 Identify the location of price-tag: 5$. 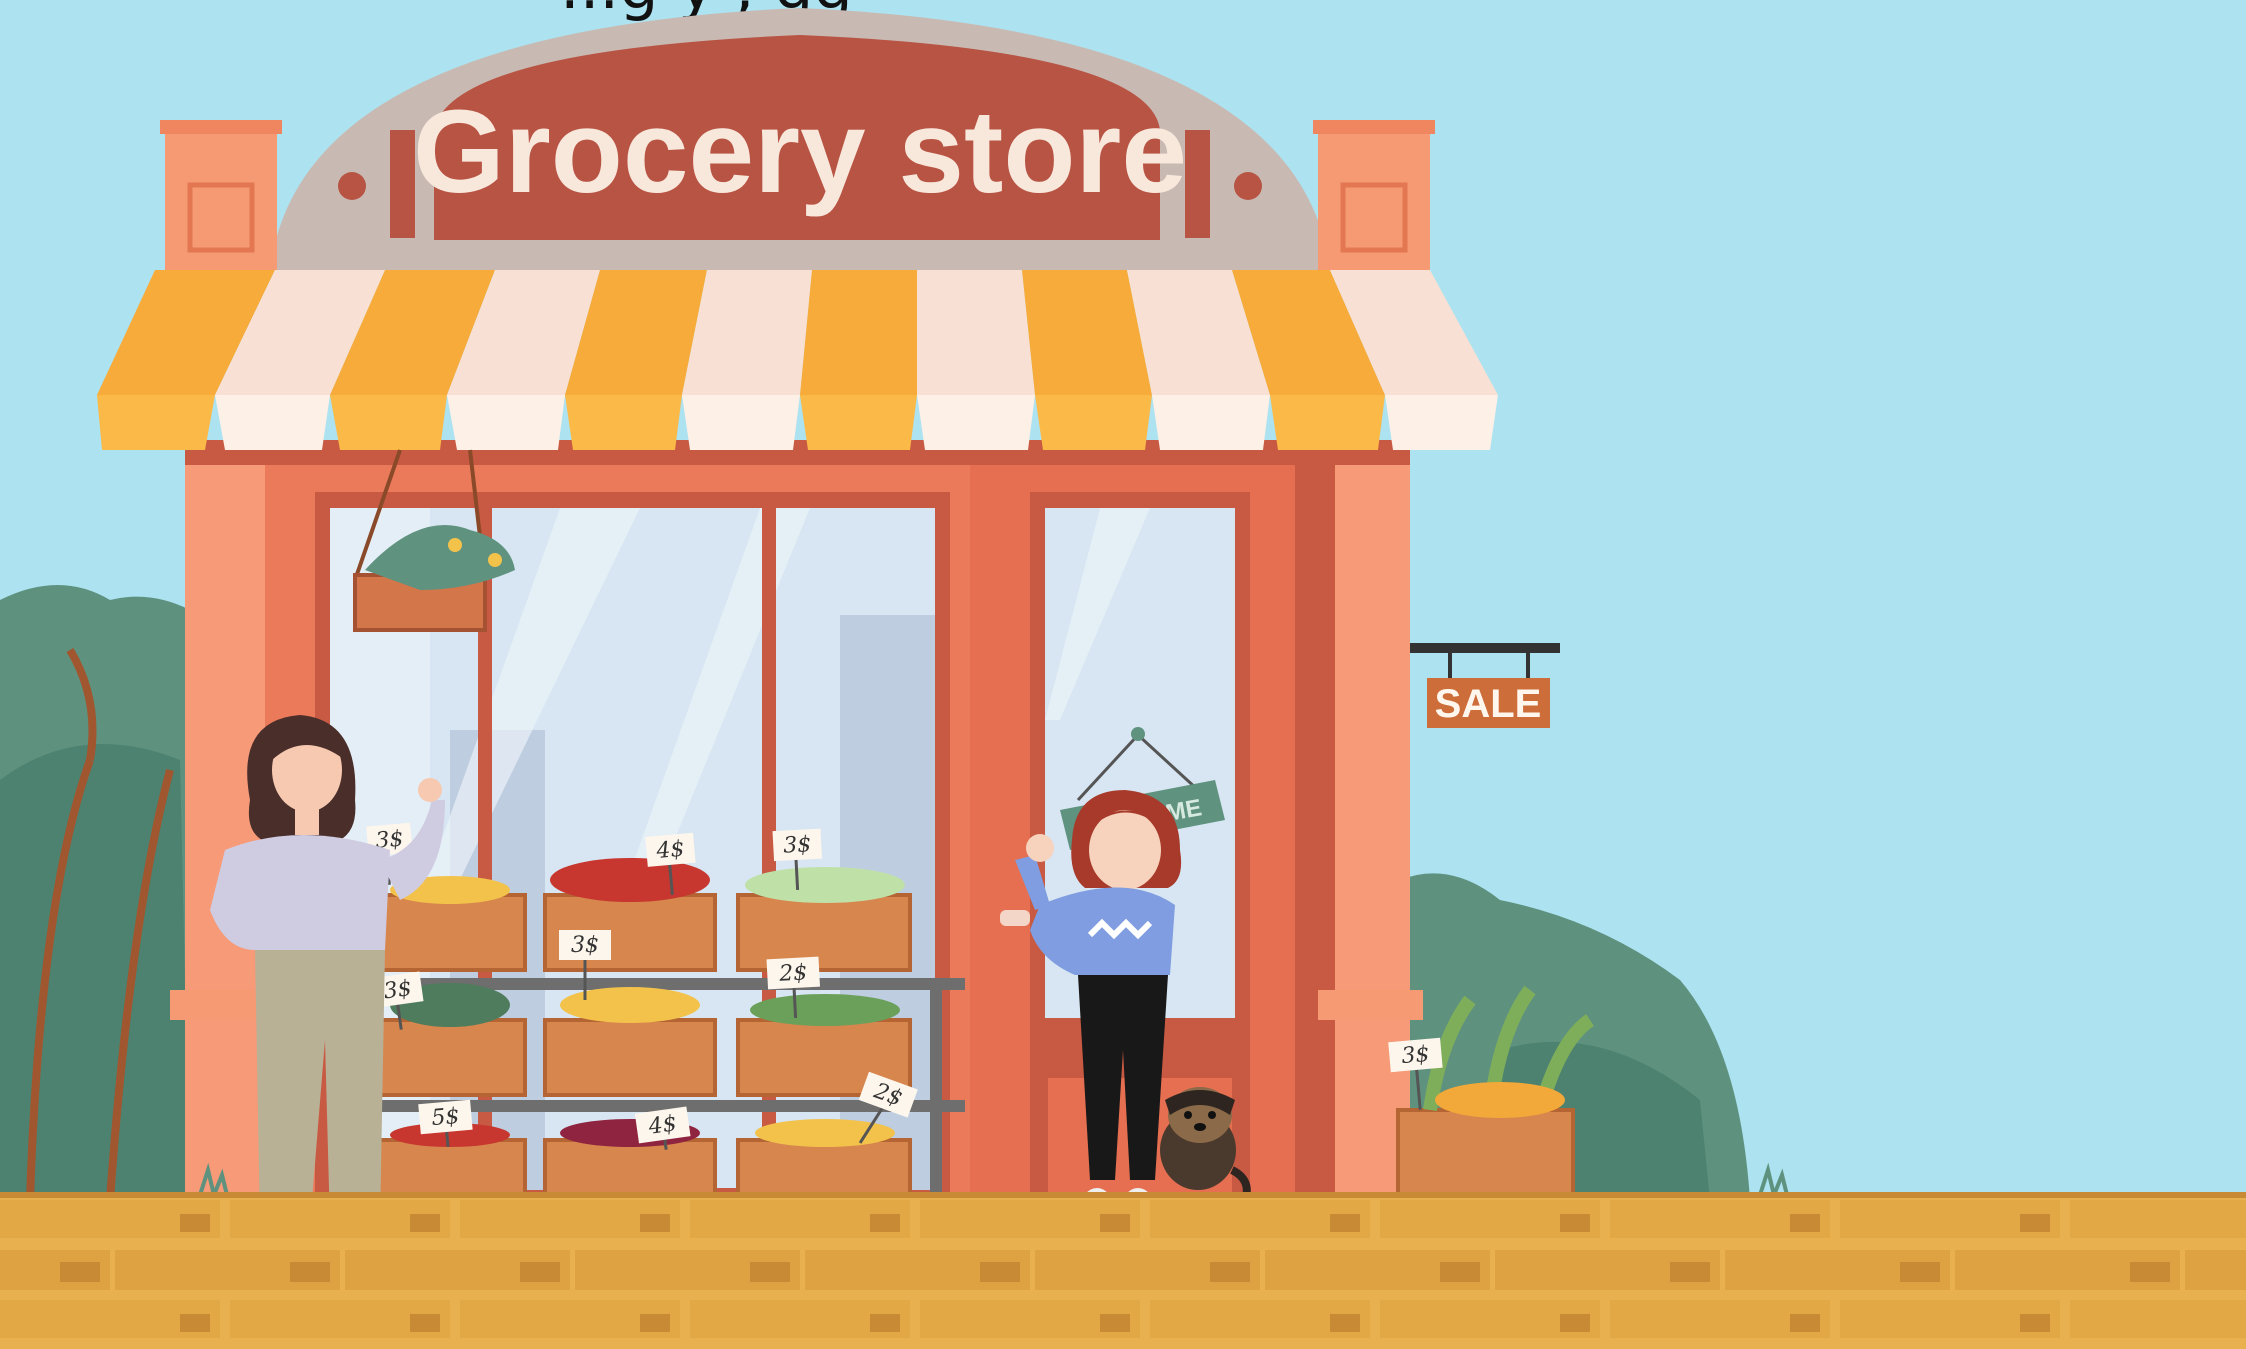
(445, 1117).